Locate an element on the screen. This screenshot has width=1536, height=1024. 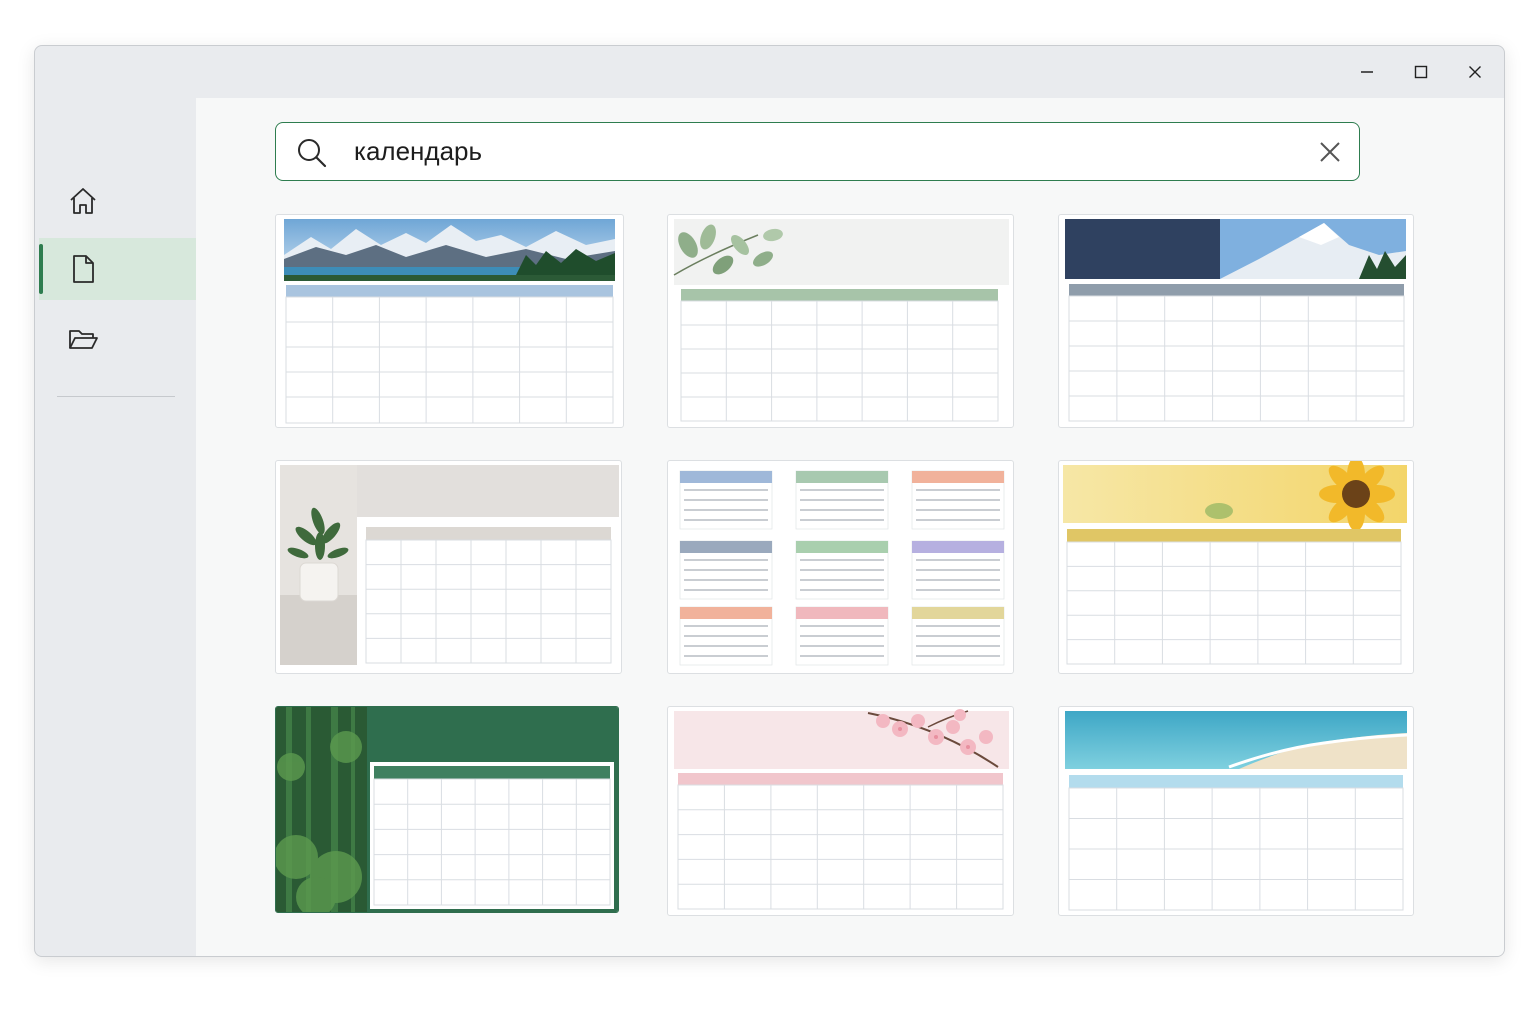
maximize-button is located at coordinates (1421, 72).